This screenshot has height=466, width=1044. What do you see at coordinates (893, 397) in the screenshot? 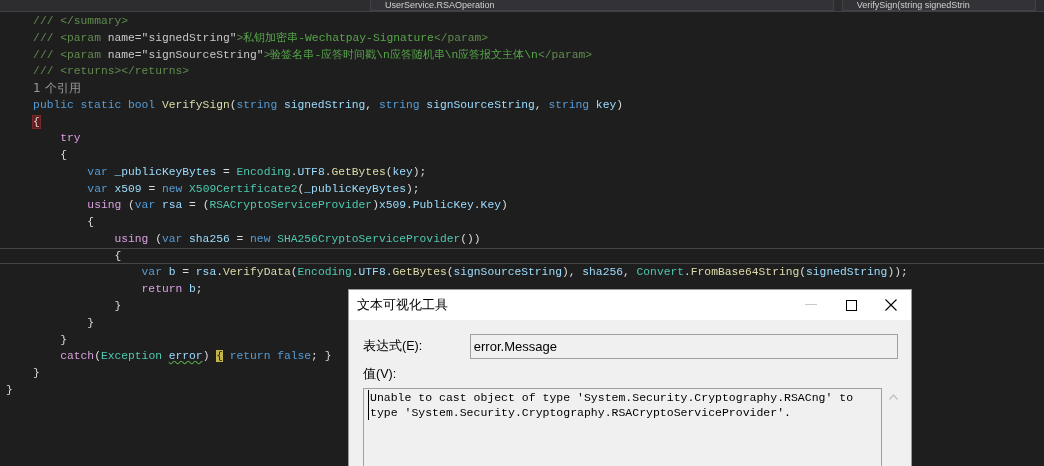
I see `scroll-up-icon` at bounding box center [893, 397].